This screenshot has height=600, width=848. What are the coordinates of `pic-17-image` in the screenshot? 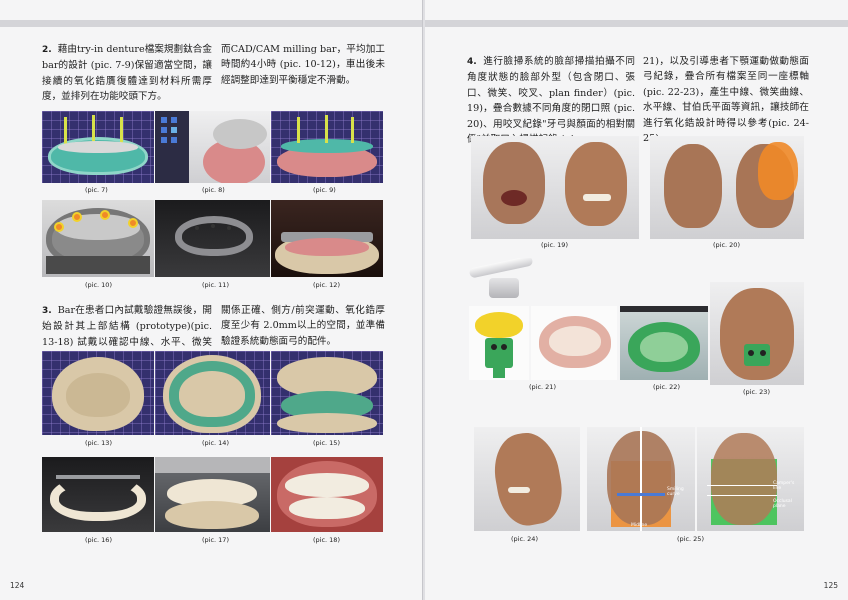 It's located at (212, 494).